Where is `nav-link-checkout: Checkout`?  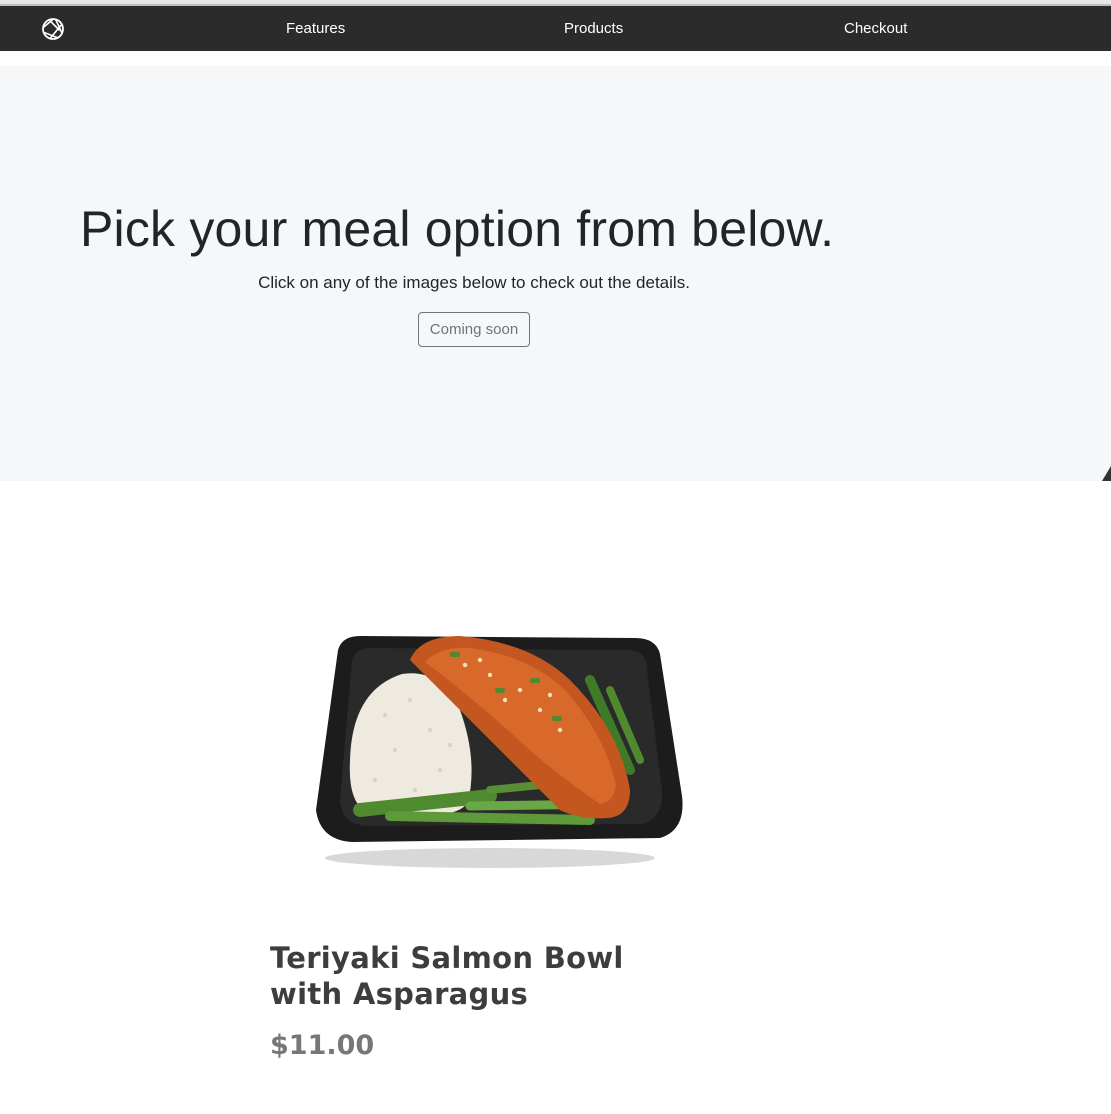
nav-link-checkout: Checkout is located at coordinates (875, 28).